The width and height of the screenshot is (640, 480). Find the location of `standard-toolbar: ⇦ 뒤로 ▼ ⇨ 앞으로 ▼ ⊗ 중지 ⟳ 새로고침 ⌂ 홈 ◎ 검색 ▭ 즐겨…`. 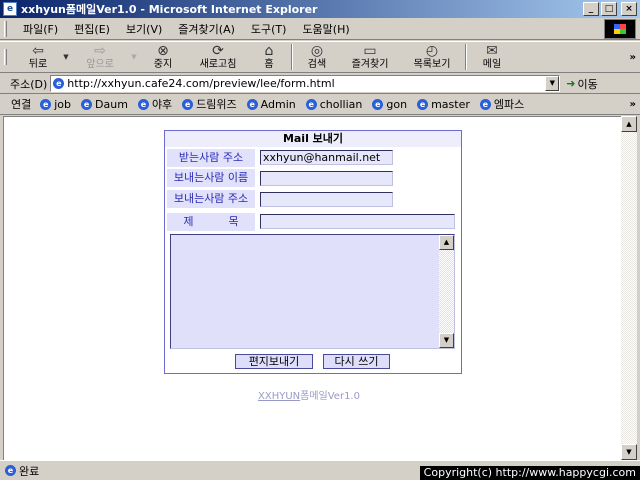

standard-toolbar: ⇦ 뒤로 ▼ ⇨ 앞으로 ▼ ⊗ 중지 ⟳ 새로고침 ⌂ 홈 ◎ 검색 ▭ 즐겨… is located at coordinates (320, 57).